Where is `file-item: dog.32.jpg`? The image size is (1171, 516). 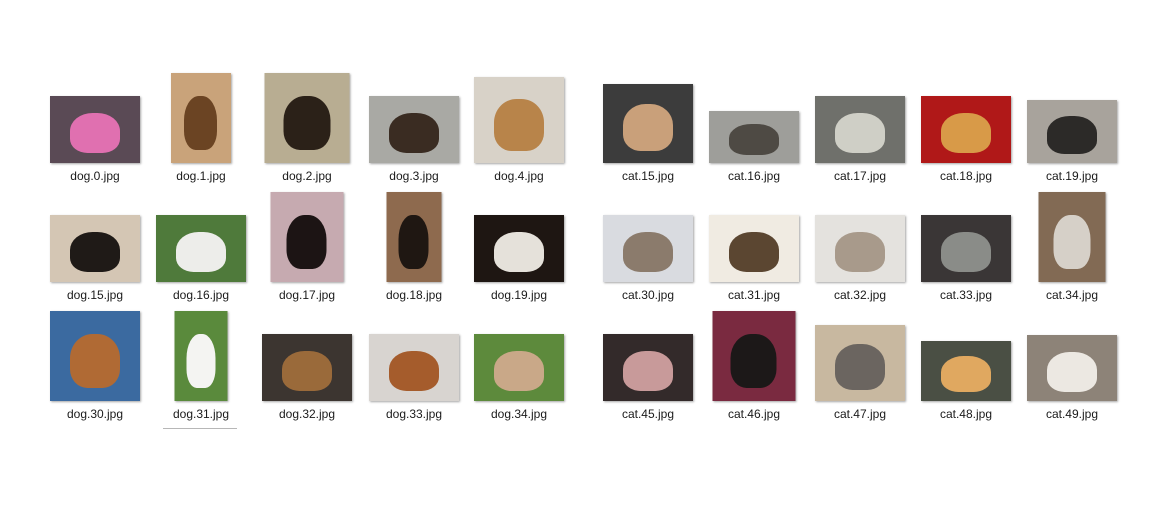 file-item: dog.32.jpg is located at coordinates (307, 366).